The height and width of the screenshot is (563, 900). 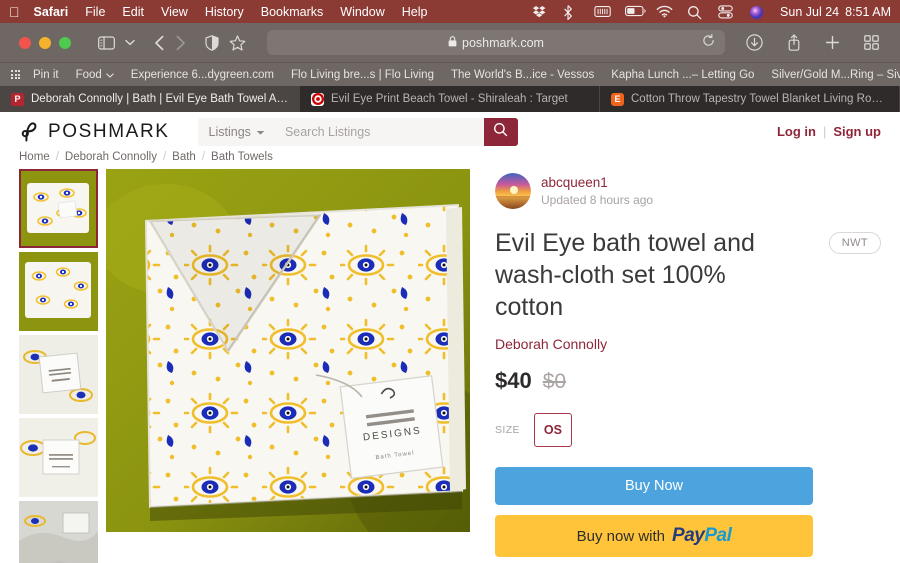 I want to click on brand-link: Deborah Connolly, so click(x=688, y=344).